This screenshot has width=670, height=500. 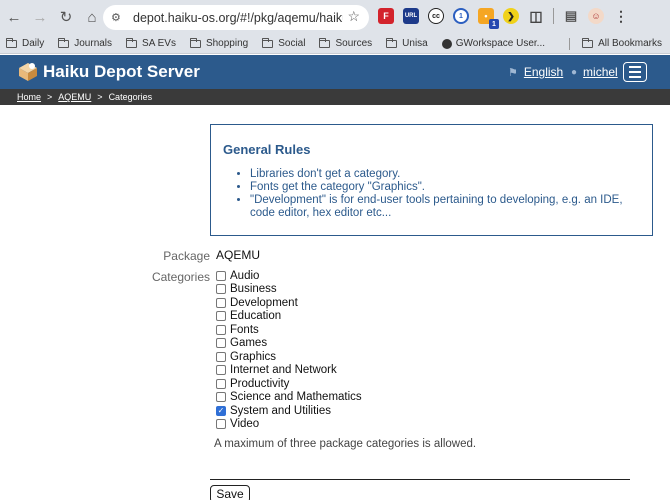 What do you see at coordinates (264, 302) in the screenshot?
I see `category-label: Development` at bounding box center [264, 302].